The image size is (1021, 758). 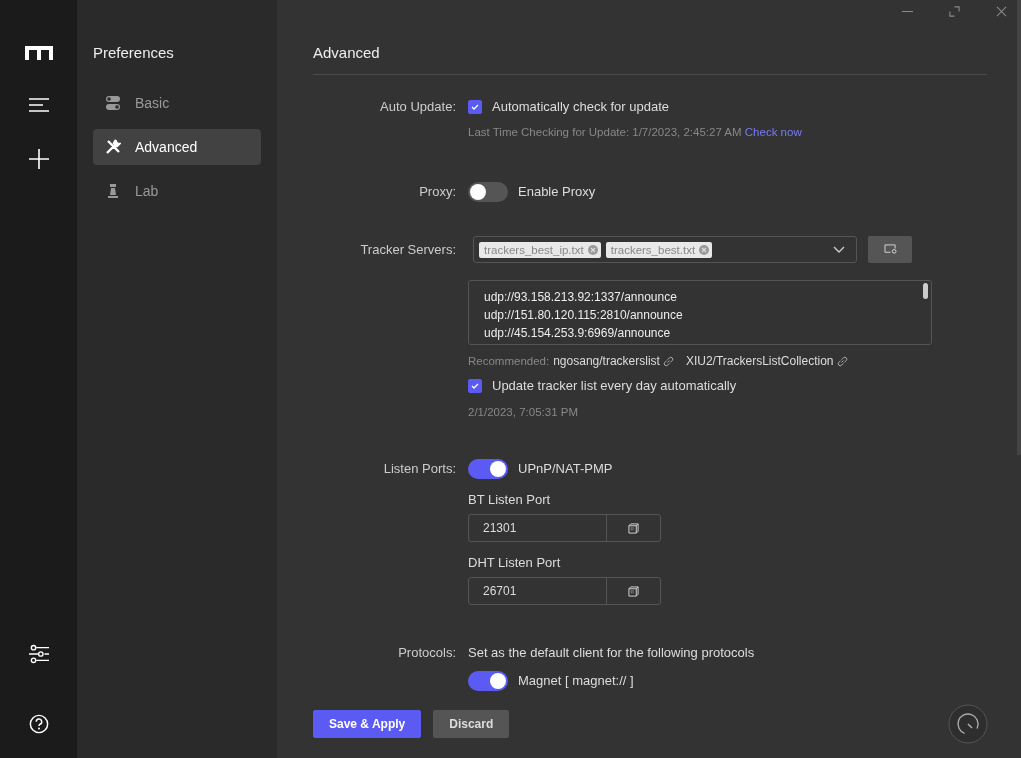 I want to click on chevron-down-icon, so click(x=839, y=249).